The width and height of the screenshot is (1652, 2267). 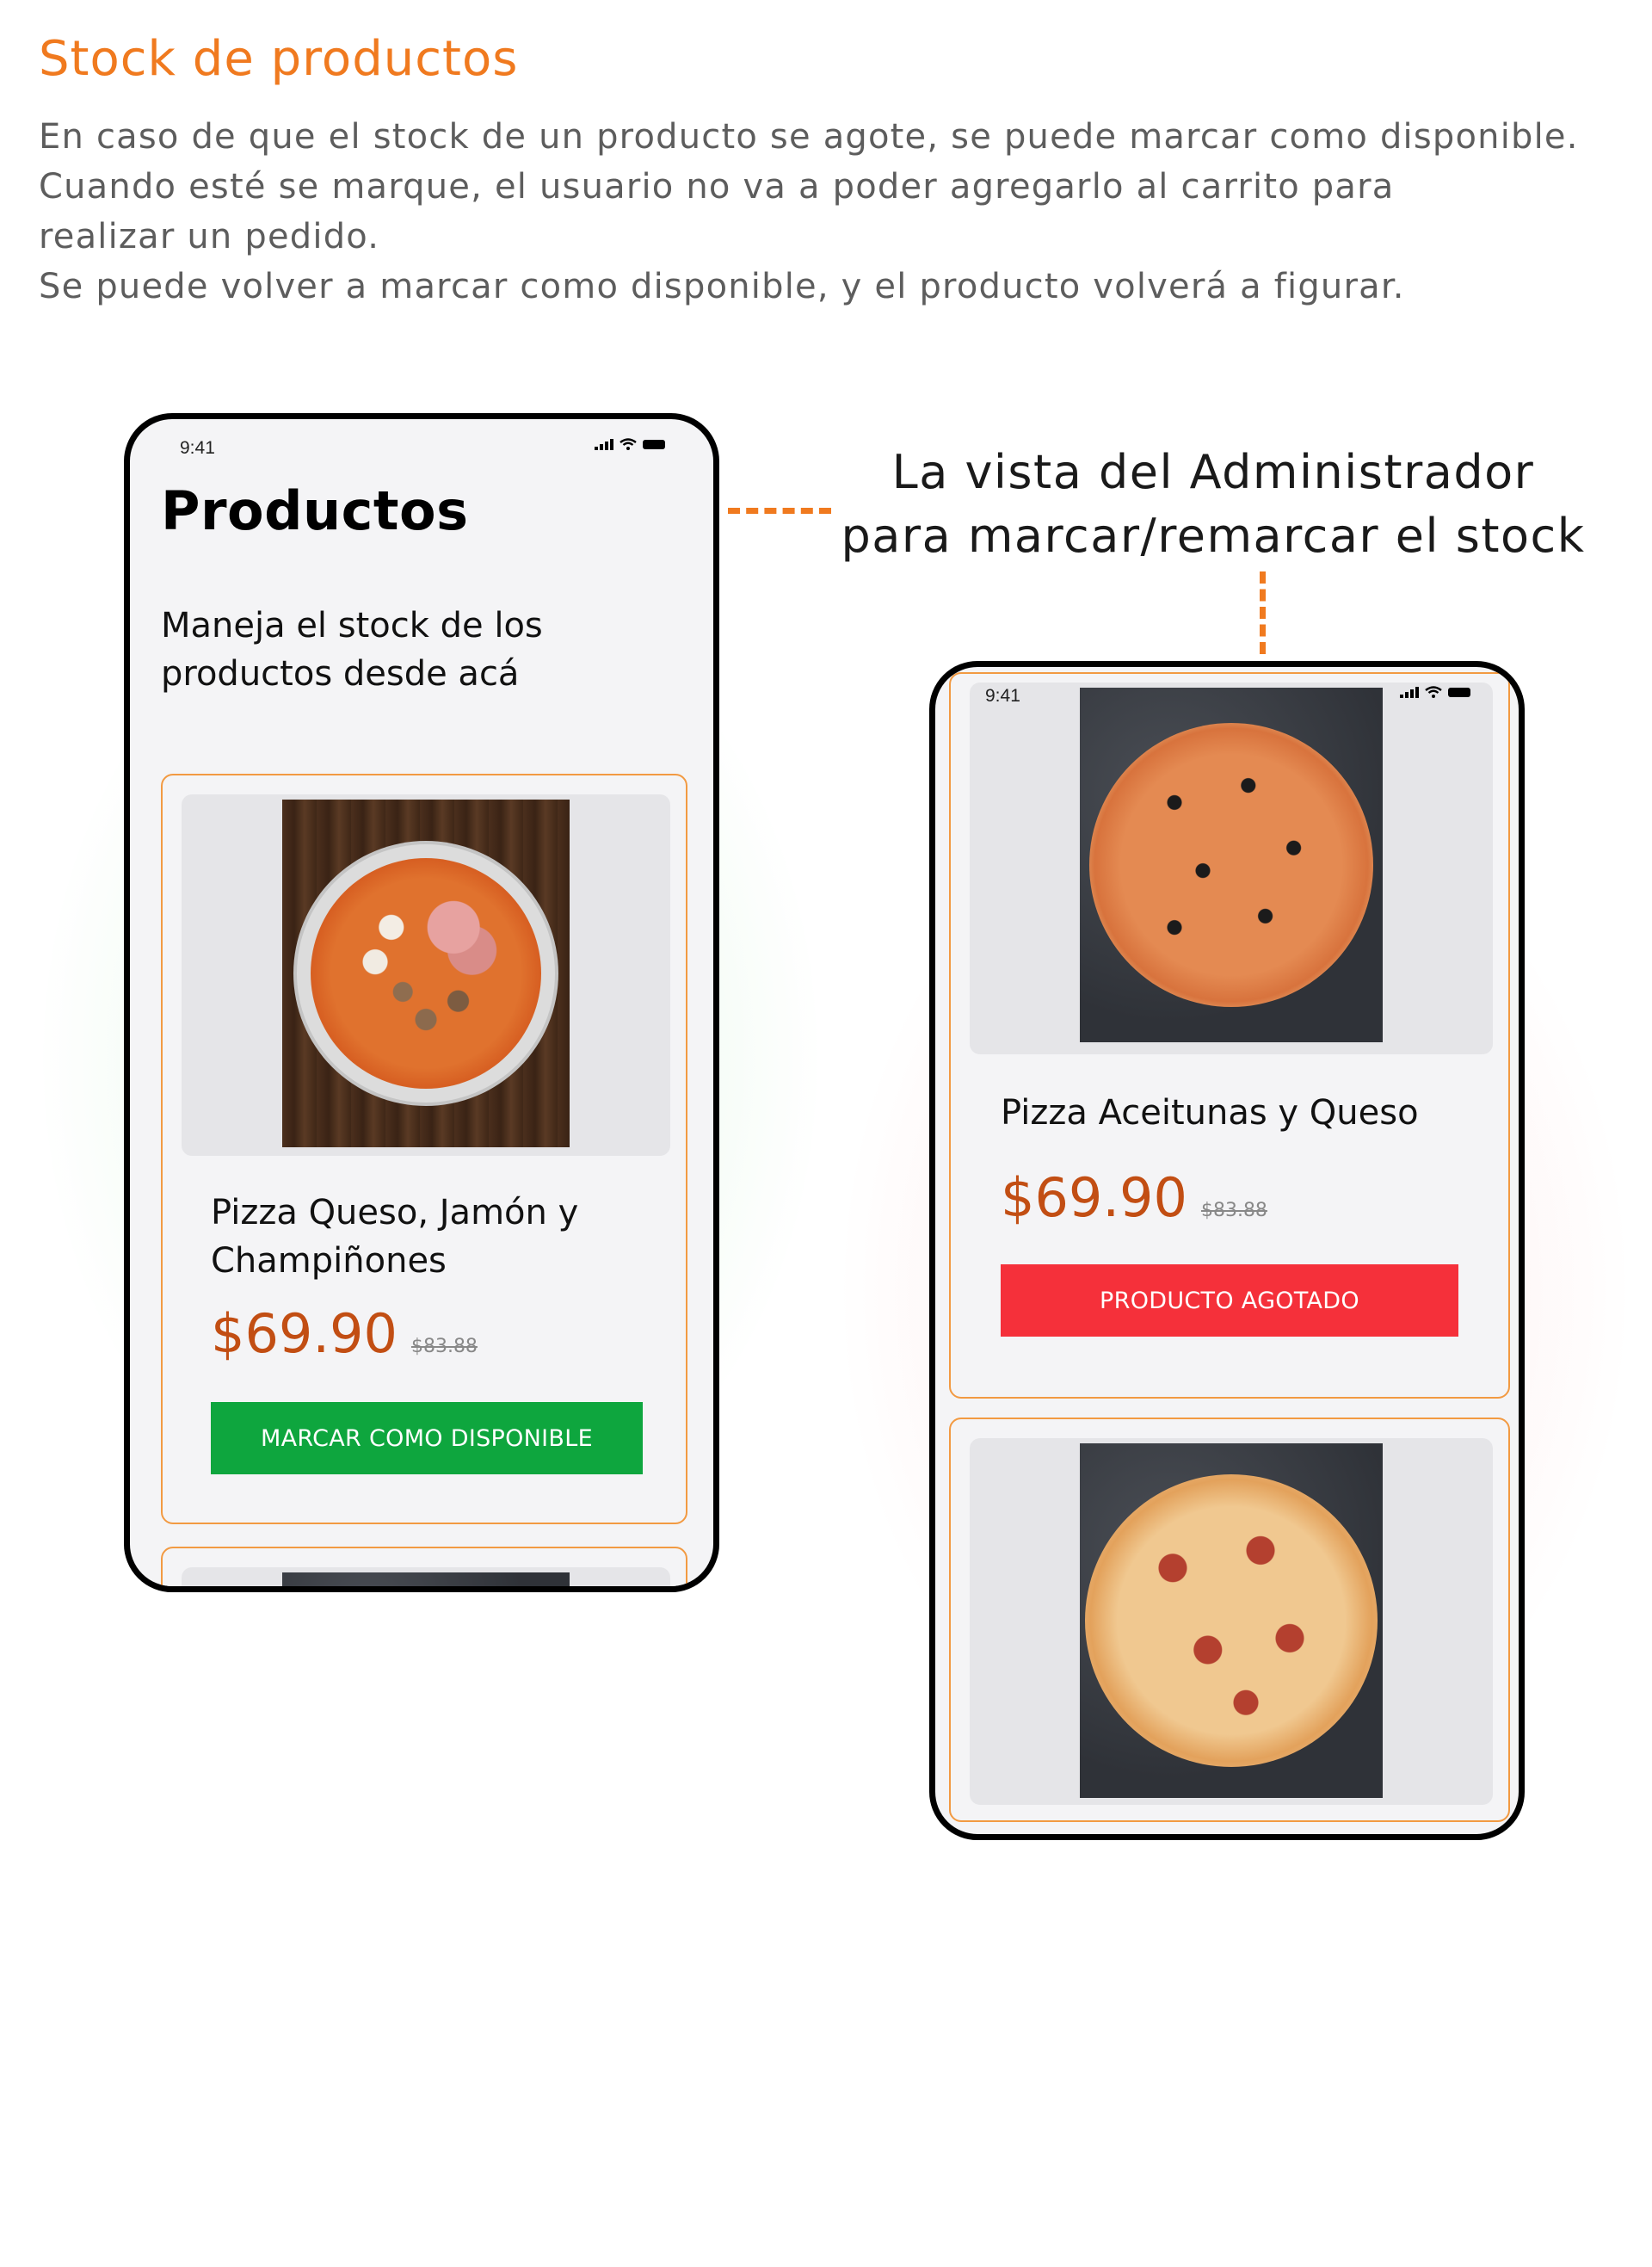 What do you see at coordinates (1213, 536) in the screenshot?
I see `callout-line: para marcar/remarcar el stock` at bounding box center [1213, 536].